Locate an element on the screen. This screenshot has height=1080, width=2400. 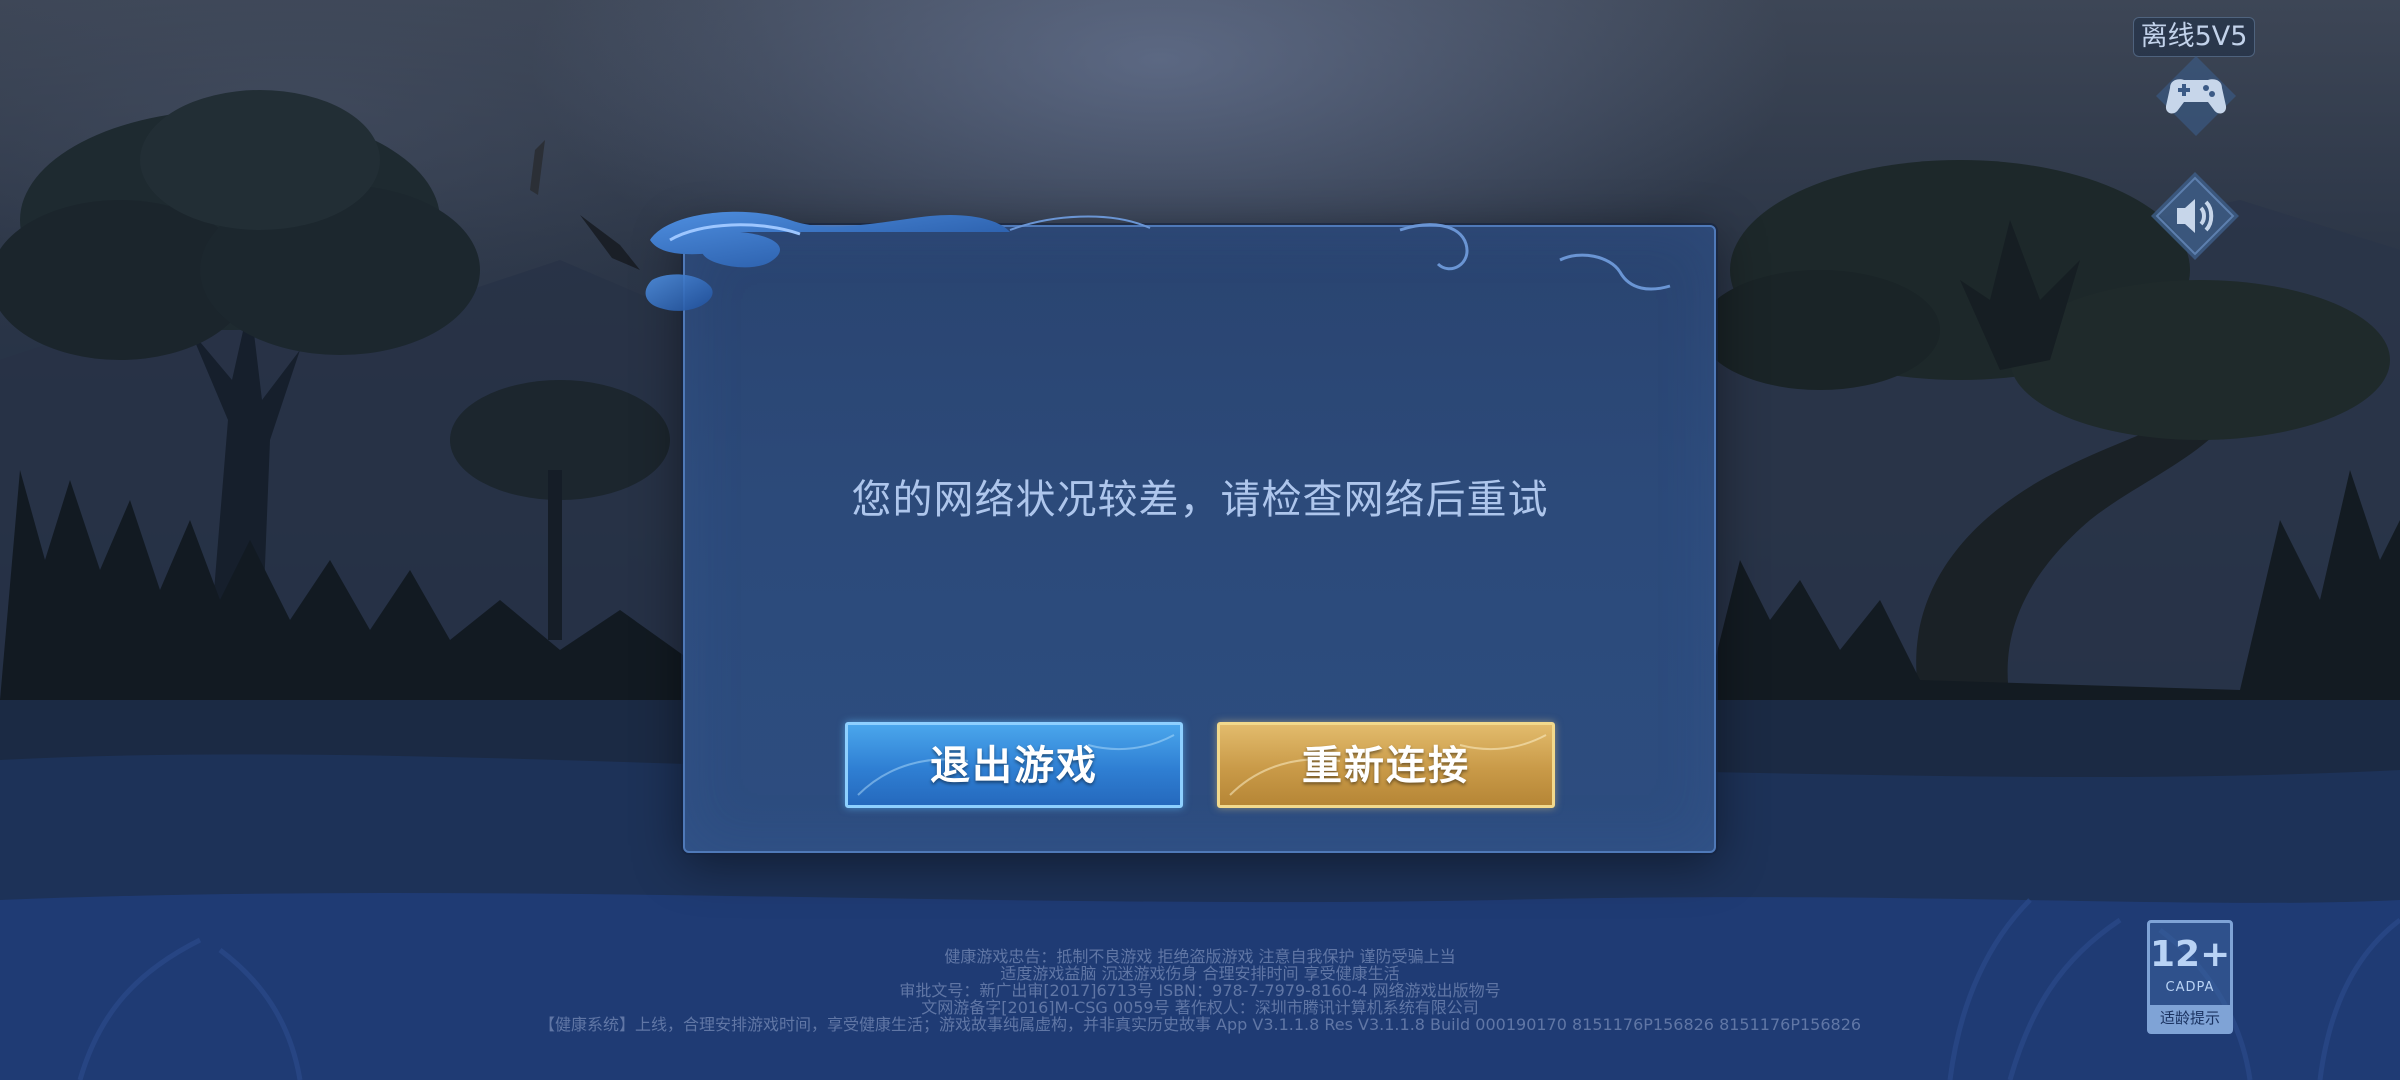
exit-game-button: 退出游戏 is located at coordinates (1014, 765).